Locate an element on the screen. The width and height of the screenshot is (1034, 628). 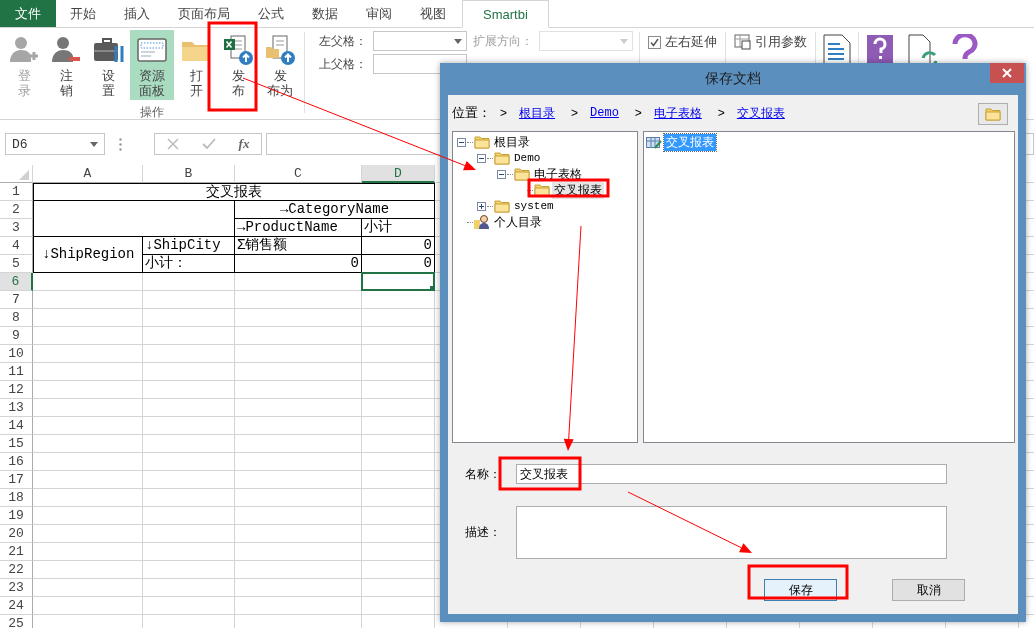
field-label: 名称： is located at coordinates (483, 474).